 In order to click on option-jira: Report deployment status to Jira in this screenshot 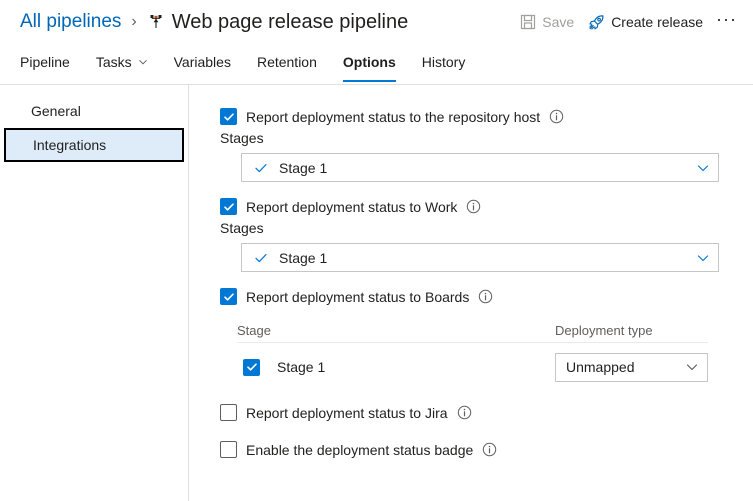, I will do `click(471, 412)`.